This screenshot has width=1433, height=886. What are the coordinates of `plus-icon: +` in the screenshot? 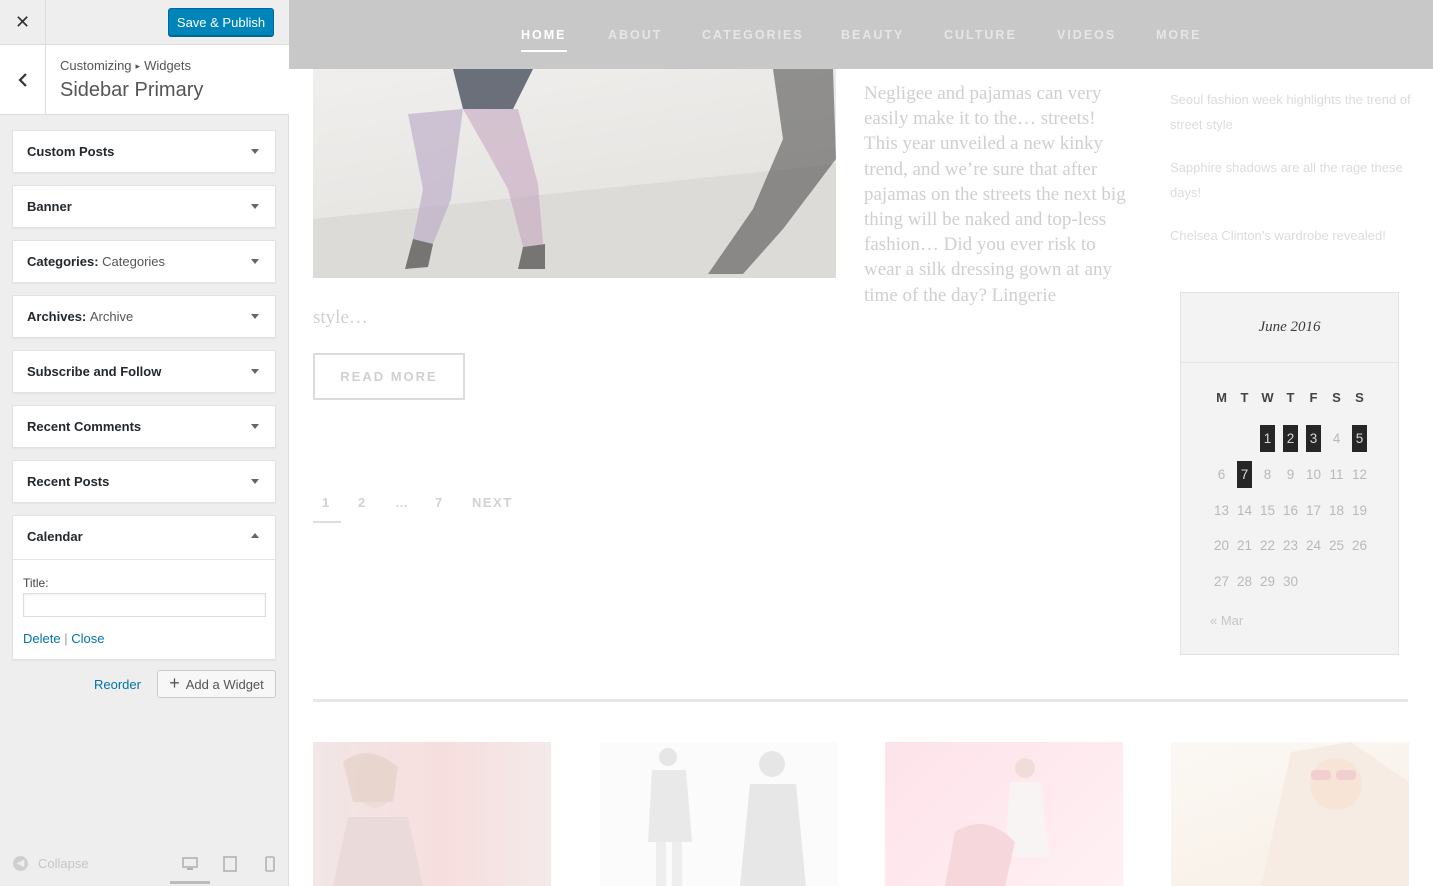 It's located at (174, 682).